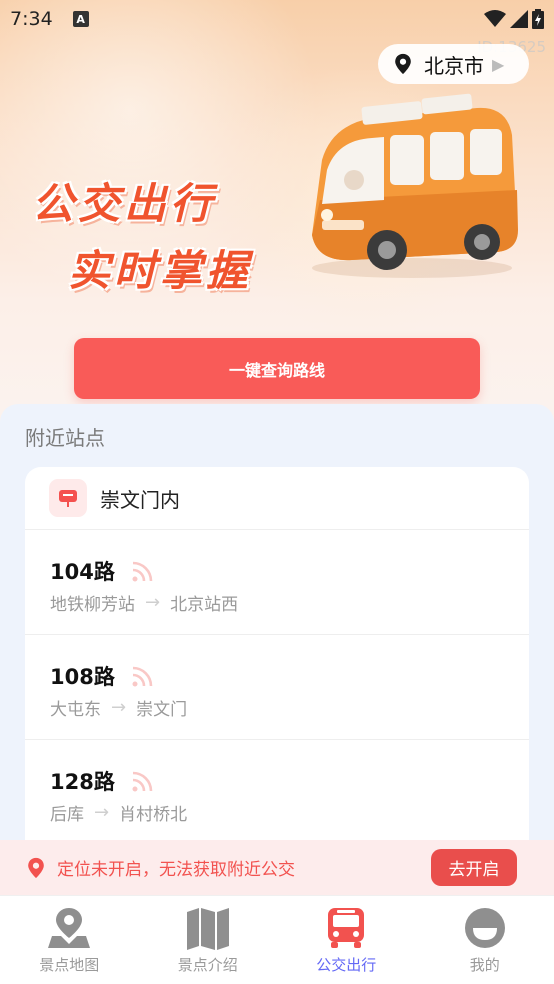 The height and width of the screenshot is (984, 554). Describe the element at coordinates (346, 965) in the screenshot. I see `tab-label: 公交出行` at that location.